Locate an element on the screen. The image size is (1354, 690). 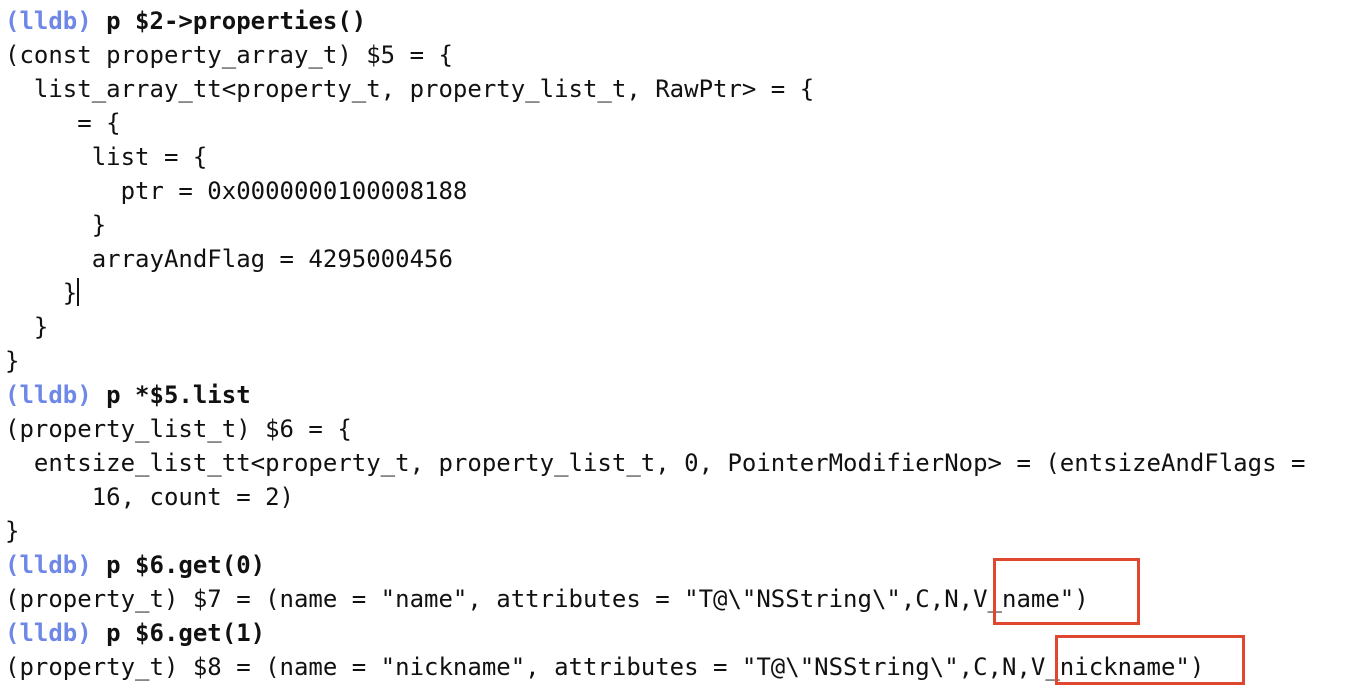
highlight-box-v-name is located at coordinates (1066, 591).